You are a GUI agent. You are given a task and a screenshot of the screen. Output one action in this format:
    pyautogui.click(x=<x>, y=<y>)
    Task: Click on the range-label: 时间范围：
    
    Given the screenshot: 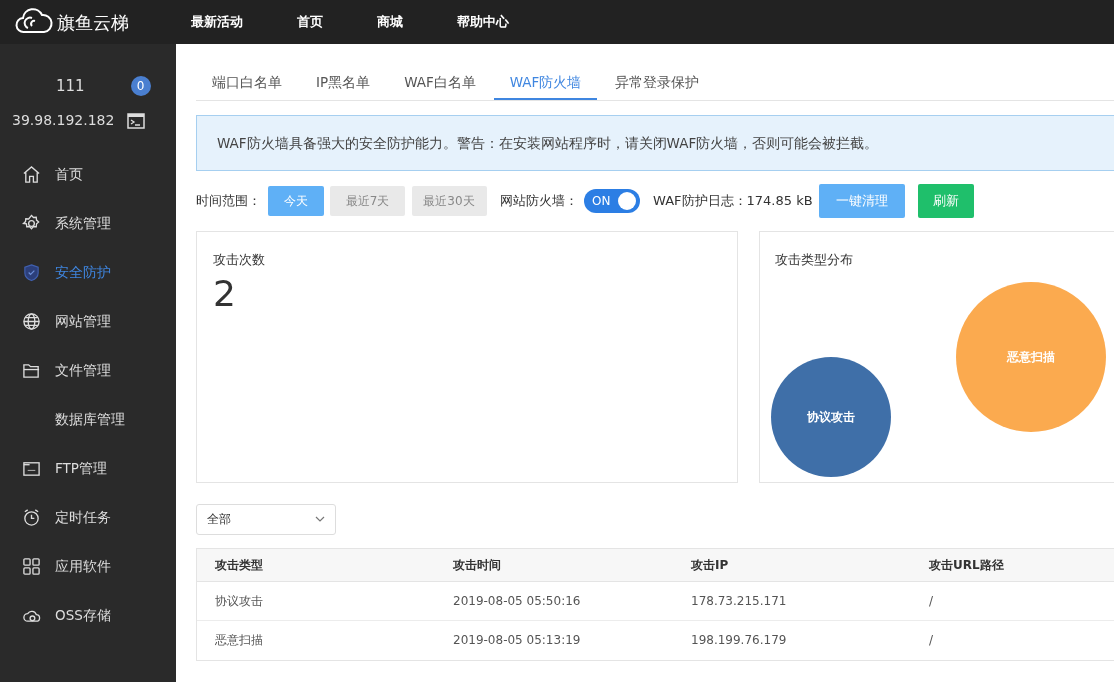 What is the action you would take?
    pyautogui.click(x=228, y=201)
    